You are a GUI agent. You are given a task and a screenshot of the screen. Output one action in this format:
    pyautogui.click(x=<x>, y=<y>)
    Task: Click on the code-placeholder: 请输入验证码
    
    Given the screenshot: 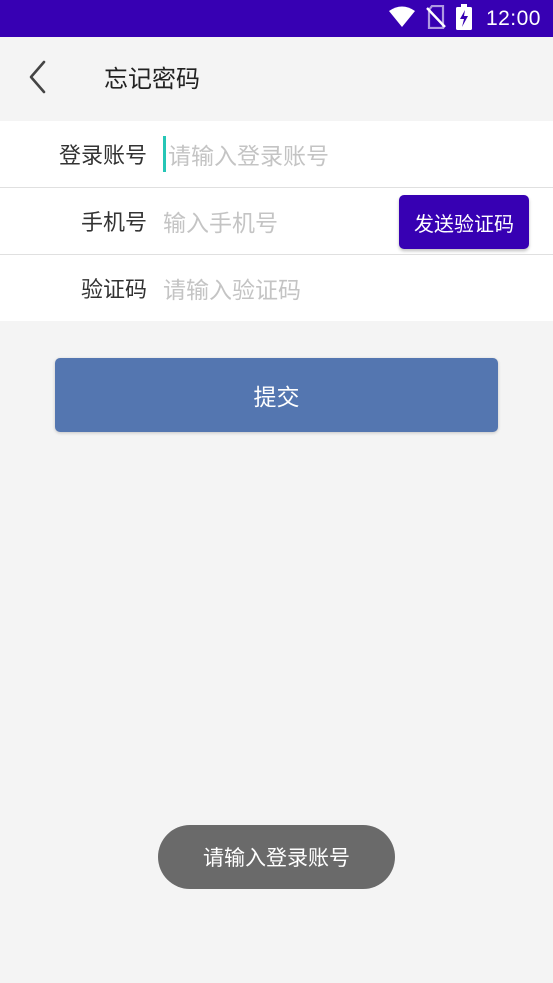 What is the action you would take?
    pyautogui.click(x=232, y=291)
    